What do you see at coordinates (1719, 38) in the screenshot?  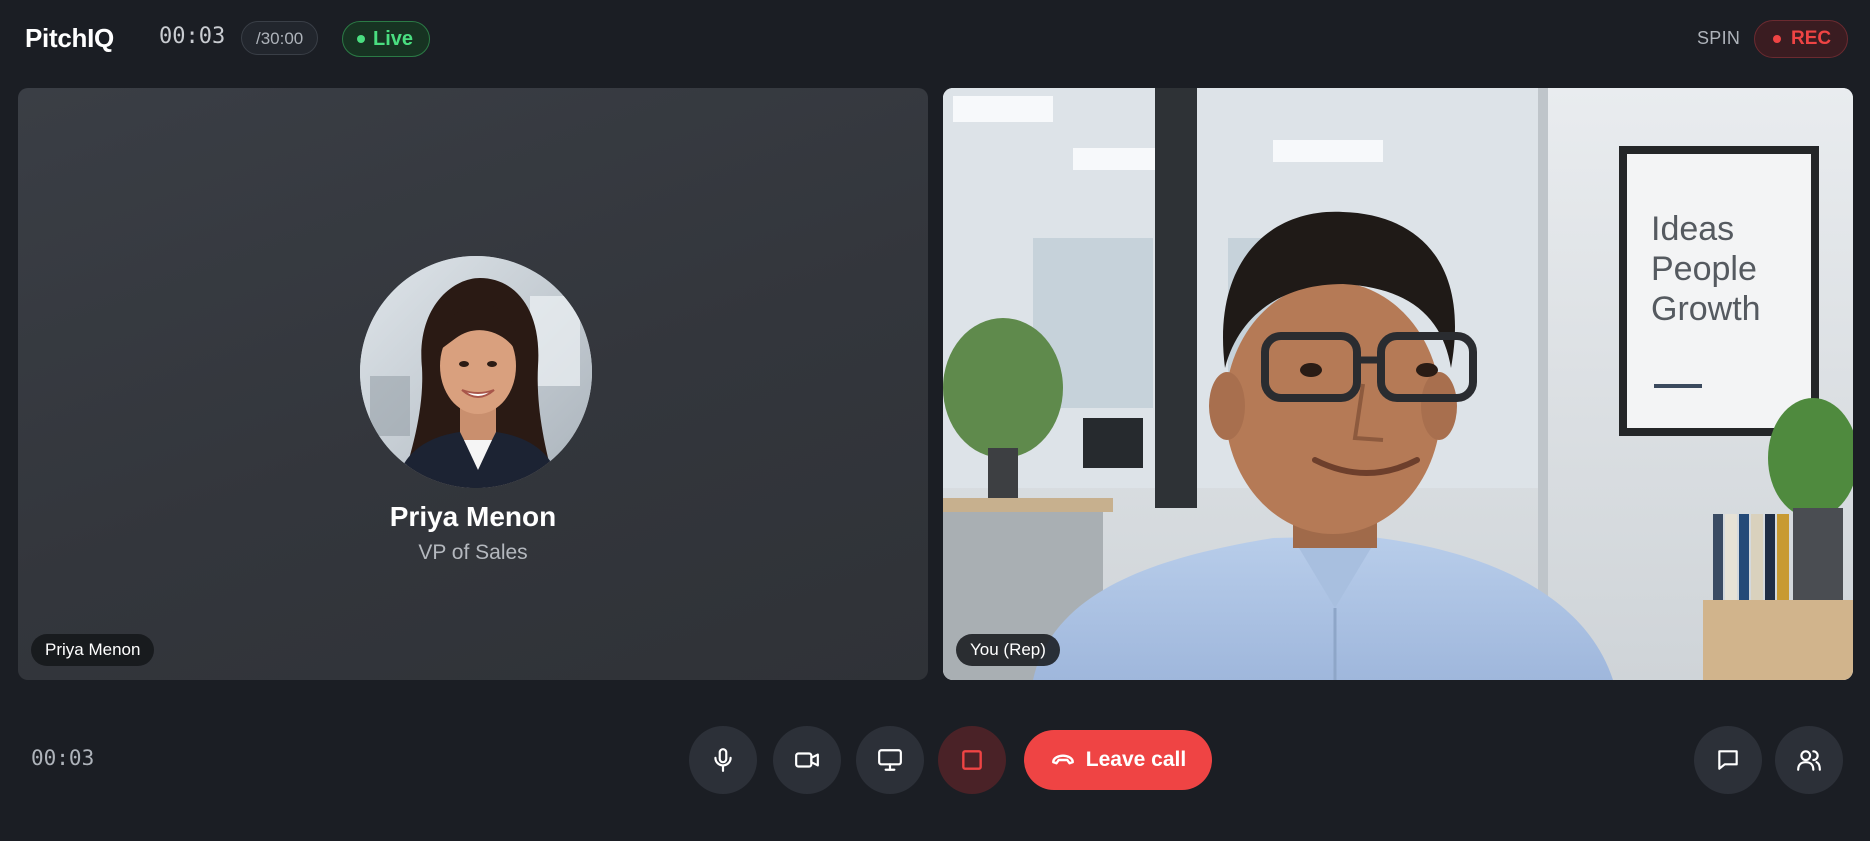 I see `methodology-label: SPIN` at bounding box center [1719, 38].